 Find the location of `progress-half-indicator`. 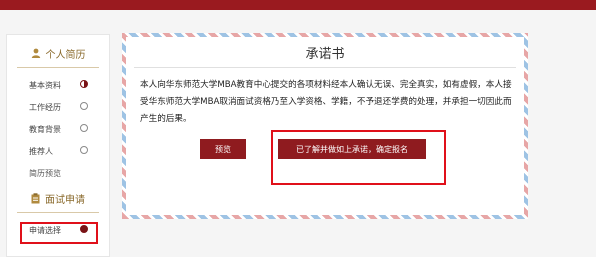

progress-half-indicator is located at coordinates (84, 84).